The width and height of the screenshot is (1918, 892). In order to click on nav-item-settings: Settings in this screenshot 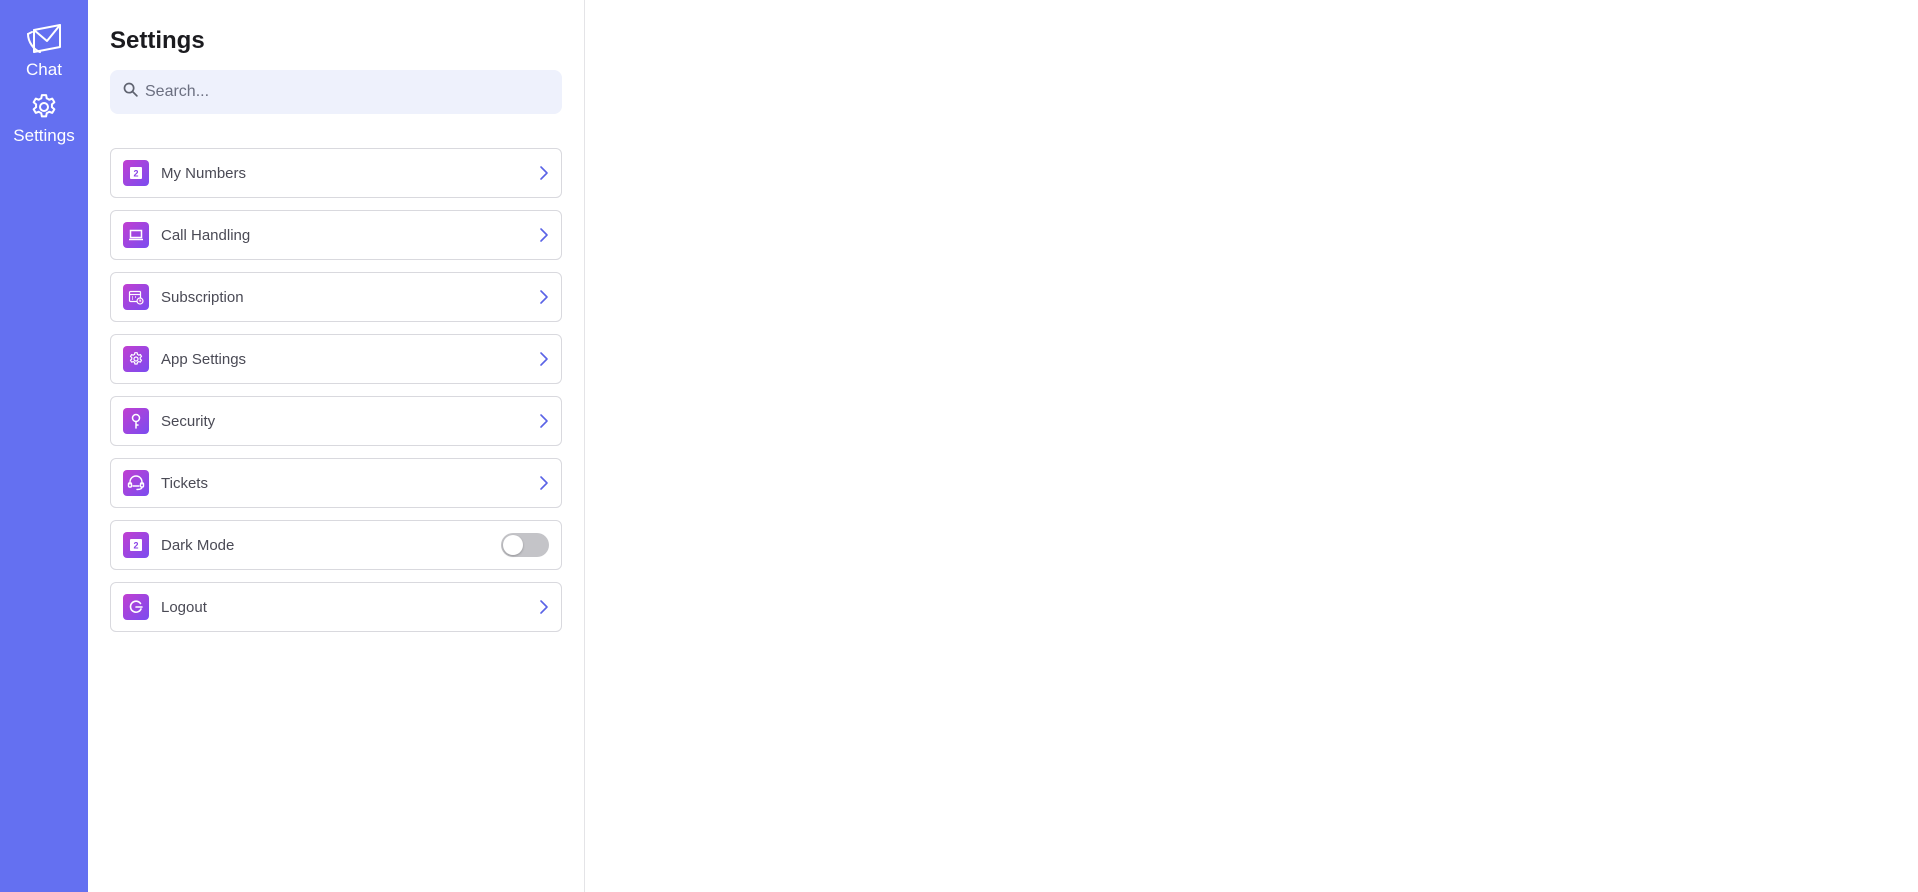, I will do `click(44, 119)`.